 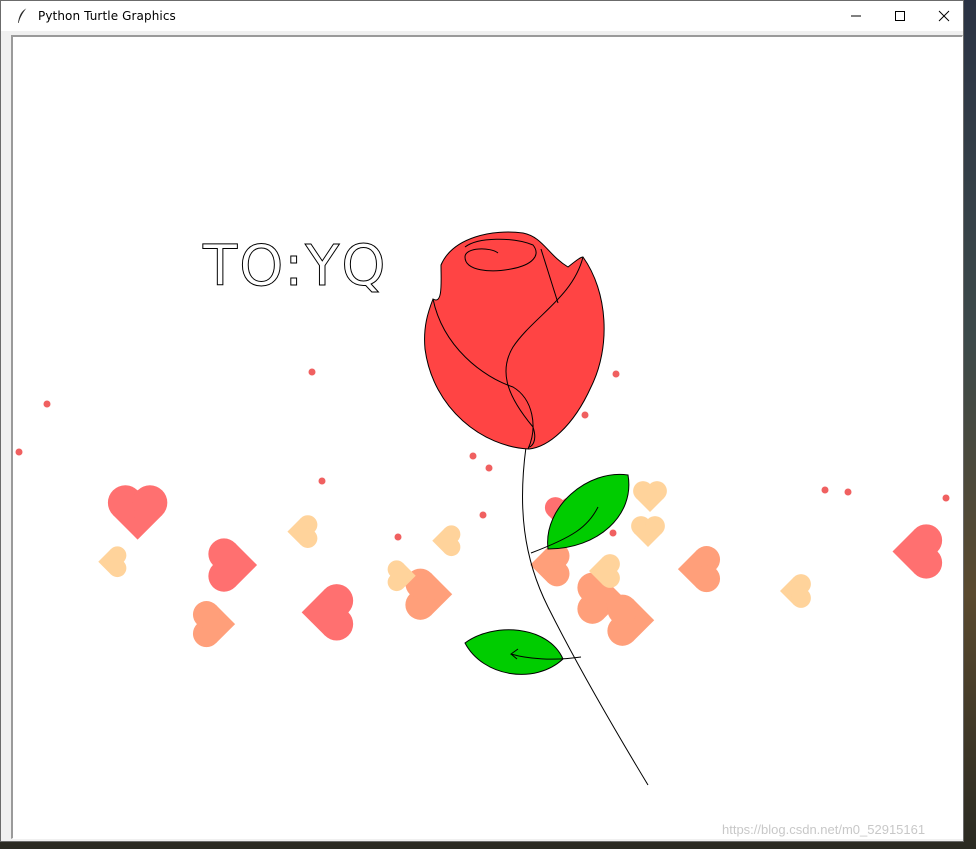 What do you see at coordinates (514, 340) in the screenshot?
I see `rose-bloom` at bounding box center [514, 340].